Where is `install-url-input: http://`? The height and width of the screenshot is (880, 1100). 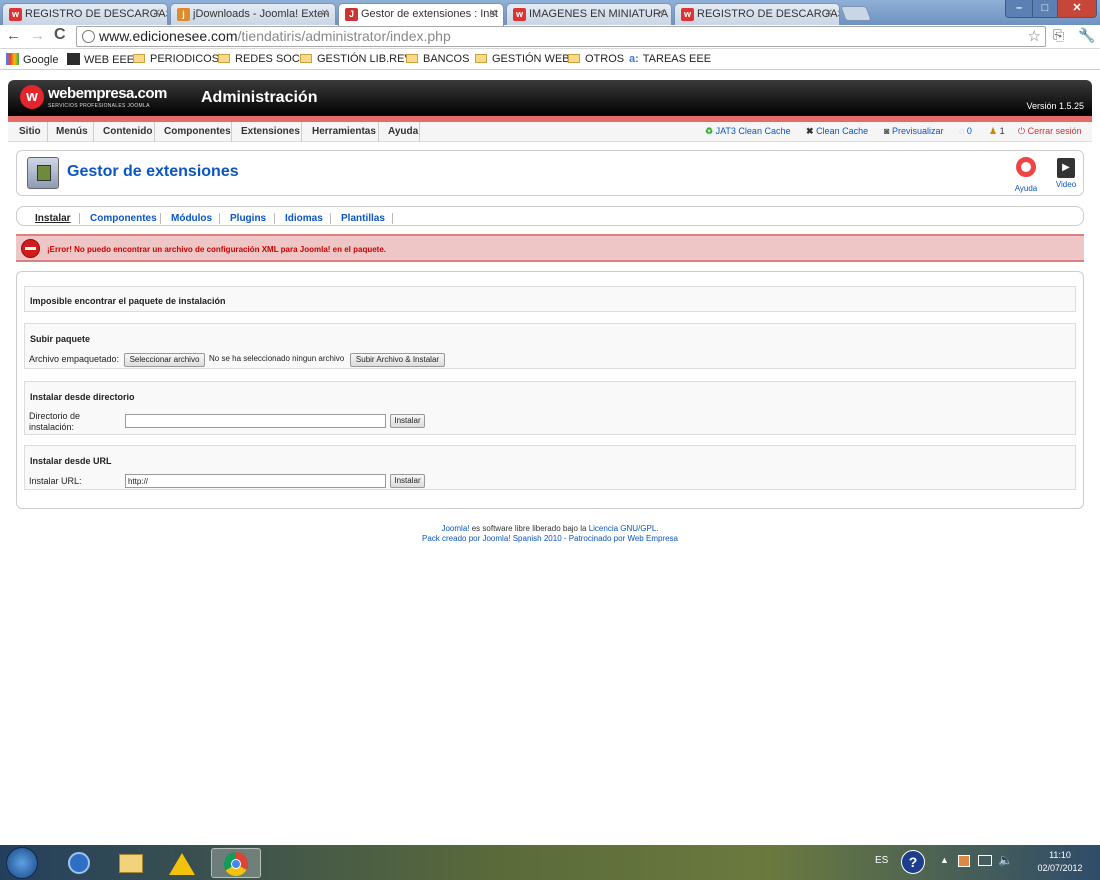 install-url-input: http:// is located at coordinates (255, 481).